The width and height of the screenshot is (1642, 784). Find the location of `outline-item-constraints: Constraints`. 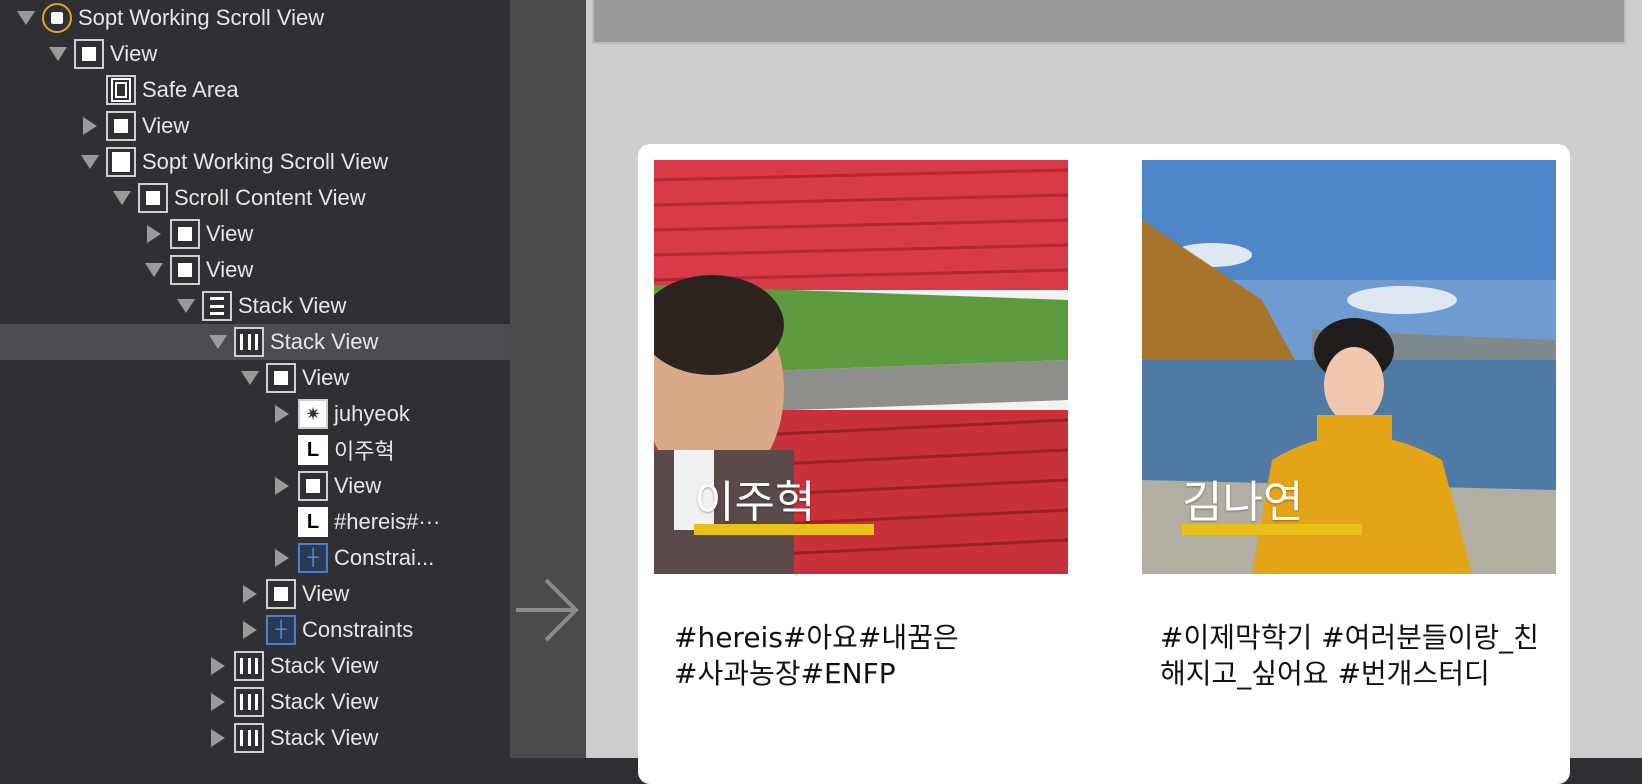

outline-item-constraints: Constraints is located at coordinates (255, 630).